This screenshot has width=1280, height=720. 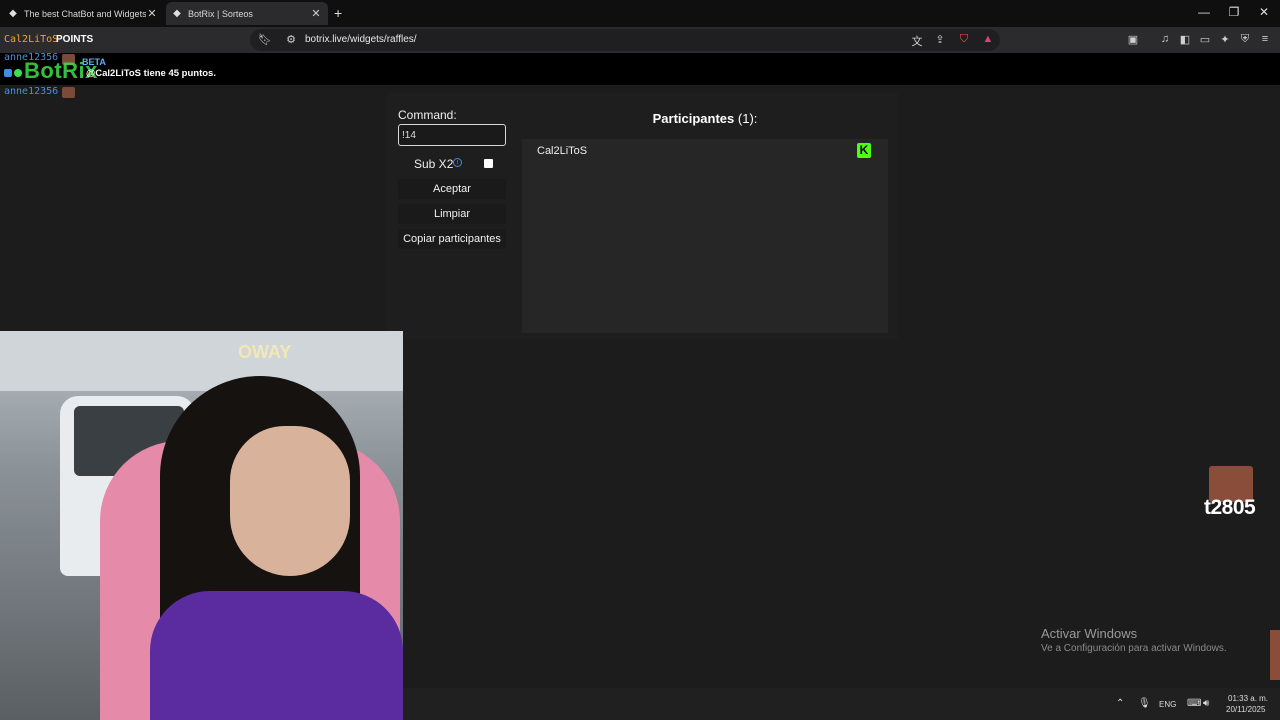 I want to click on points-label: POINTS, so click(x=75, y=39).